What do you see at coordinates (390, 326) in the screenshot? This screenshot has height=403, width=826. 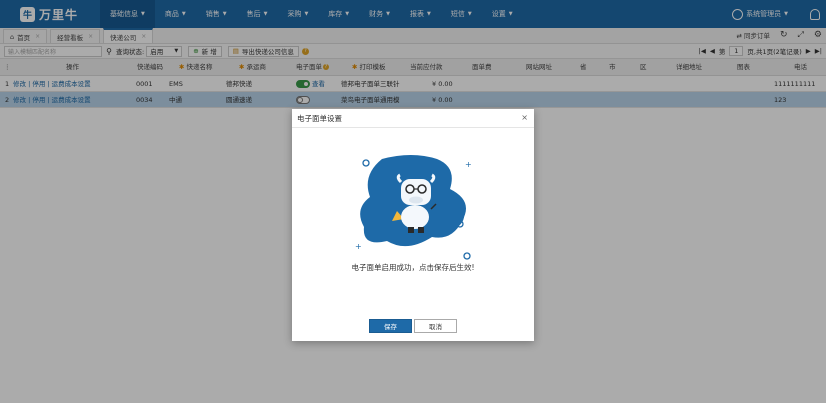 I see `save-button: 保存` at bounding box center [390, 326].